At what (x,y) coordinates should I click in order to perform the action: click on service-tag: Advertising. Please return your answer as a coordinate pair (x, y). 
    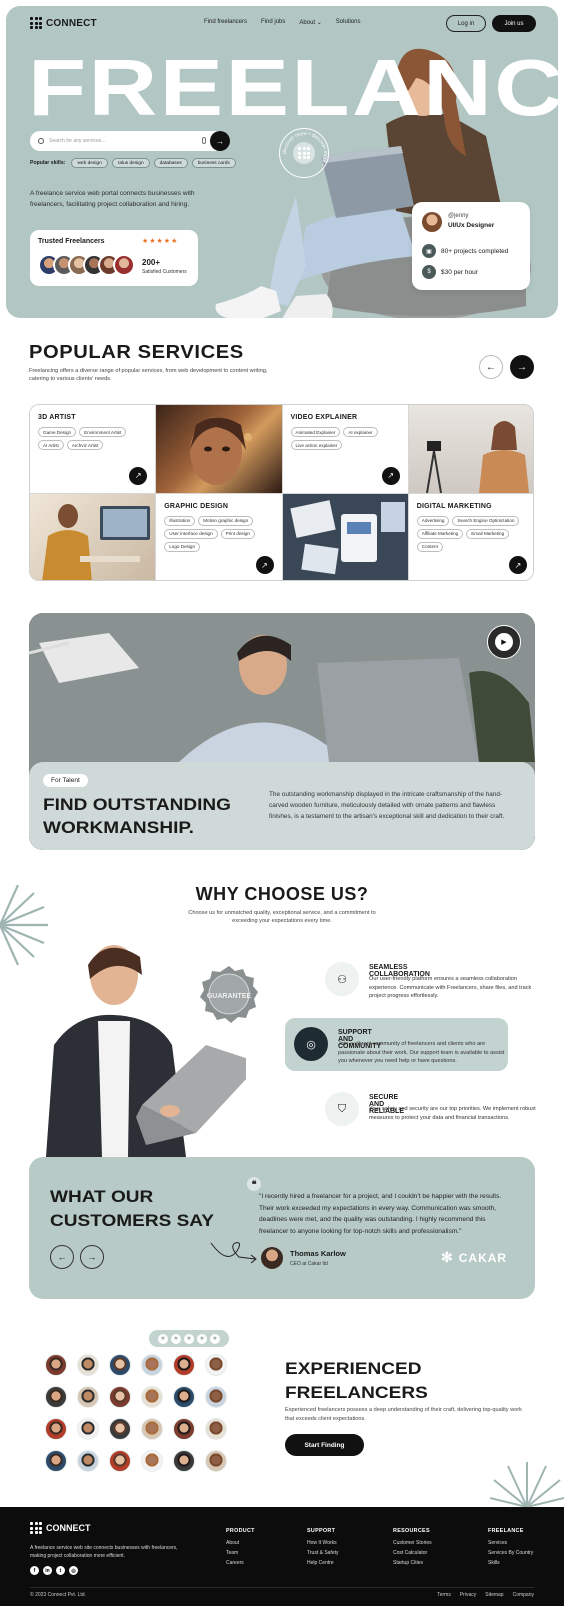
    Looking at the image, I should click on (433, 520).